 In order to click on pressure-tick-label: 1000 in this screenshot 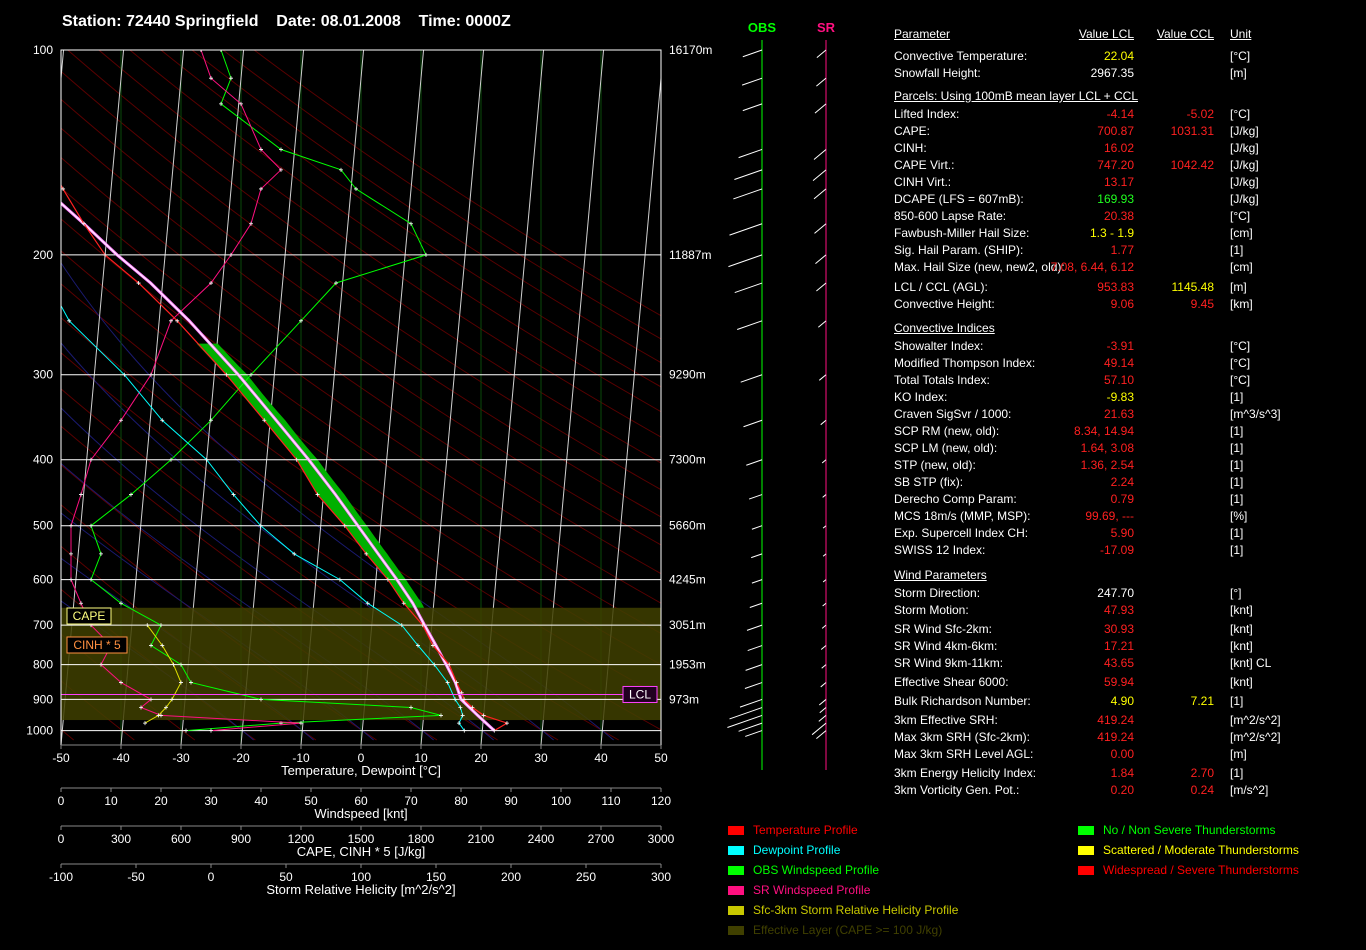, I will do `click(39, 731)`.